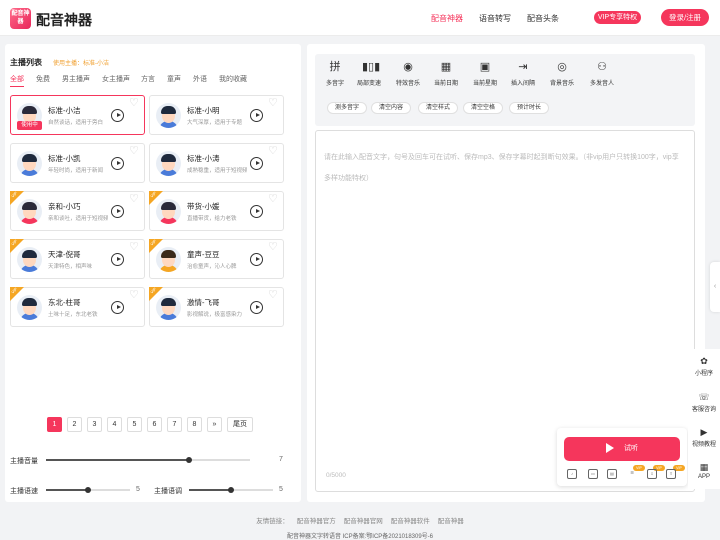 The height and width of the screenshot is (540, 720). What do you see at coordinates (612, 474) in the screenshot?
I see `save-icon: ▤` at bounding box center [612, 474].